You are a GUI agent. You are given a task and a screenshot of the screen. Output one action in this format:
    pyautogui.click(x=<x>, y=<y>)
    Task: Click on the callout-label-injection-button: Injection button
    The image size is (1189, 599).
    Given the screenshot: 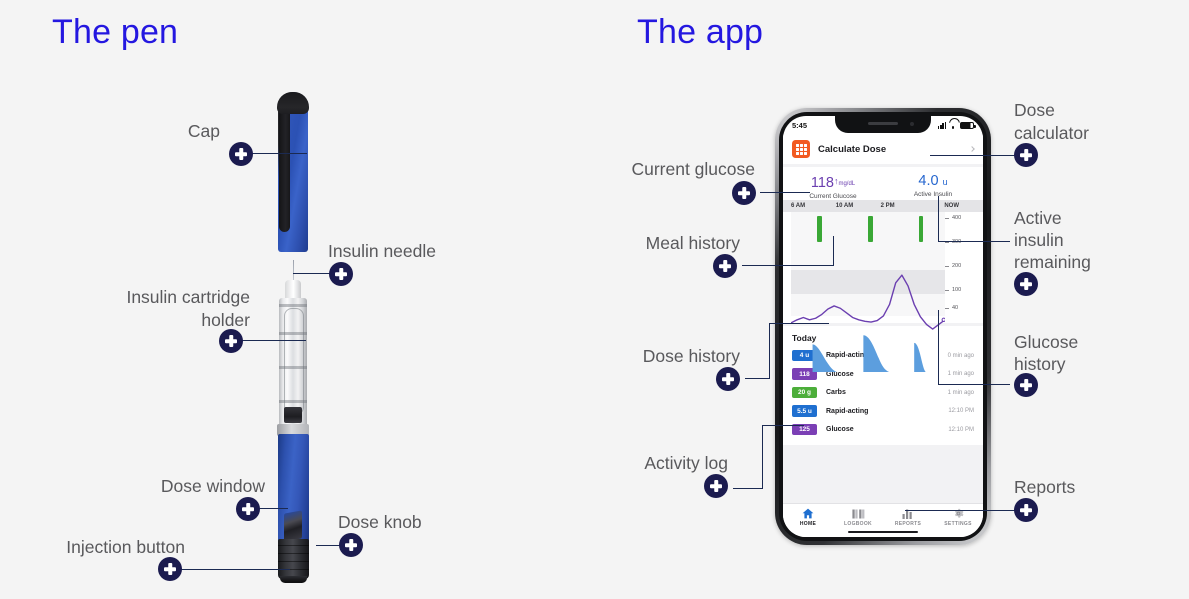 What is the action you would take?
    pyautogui.click(x=125, y=547)
    